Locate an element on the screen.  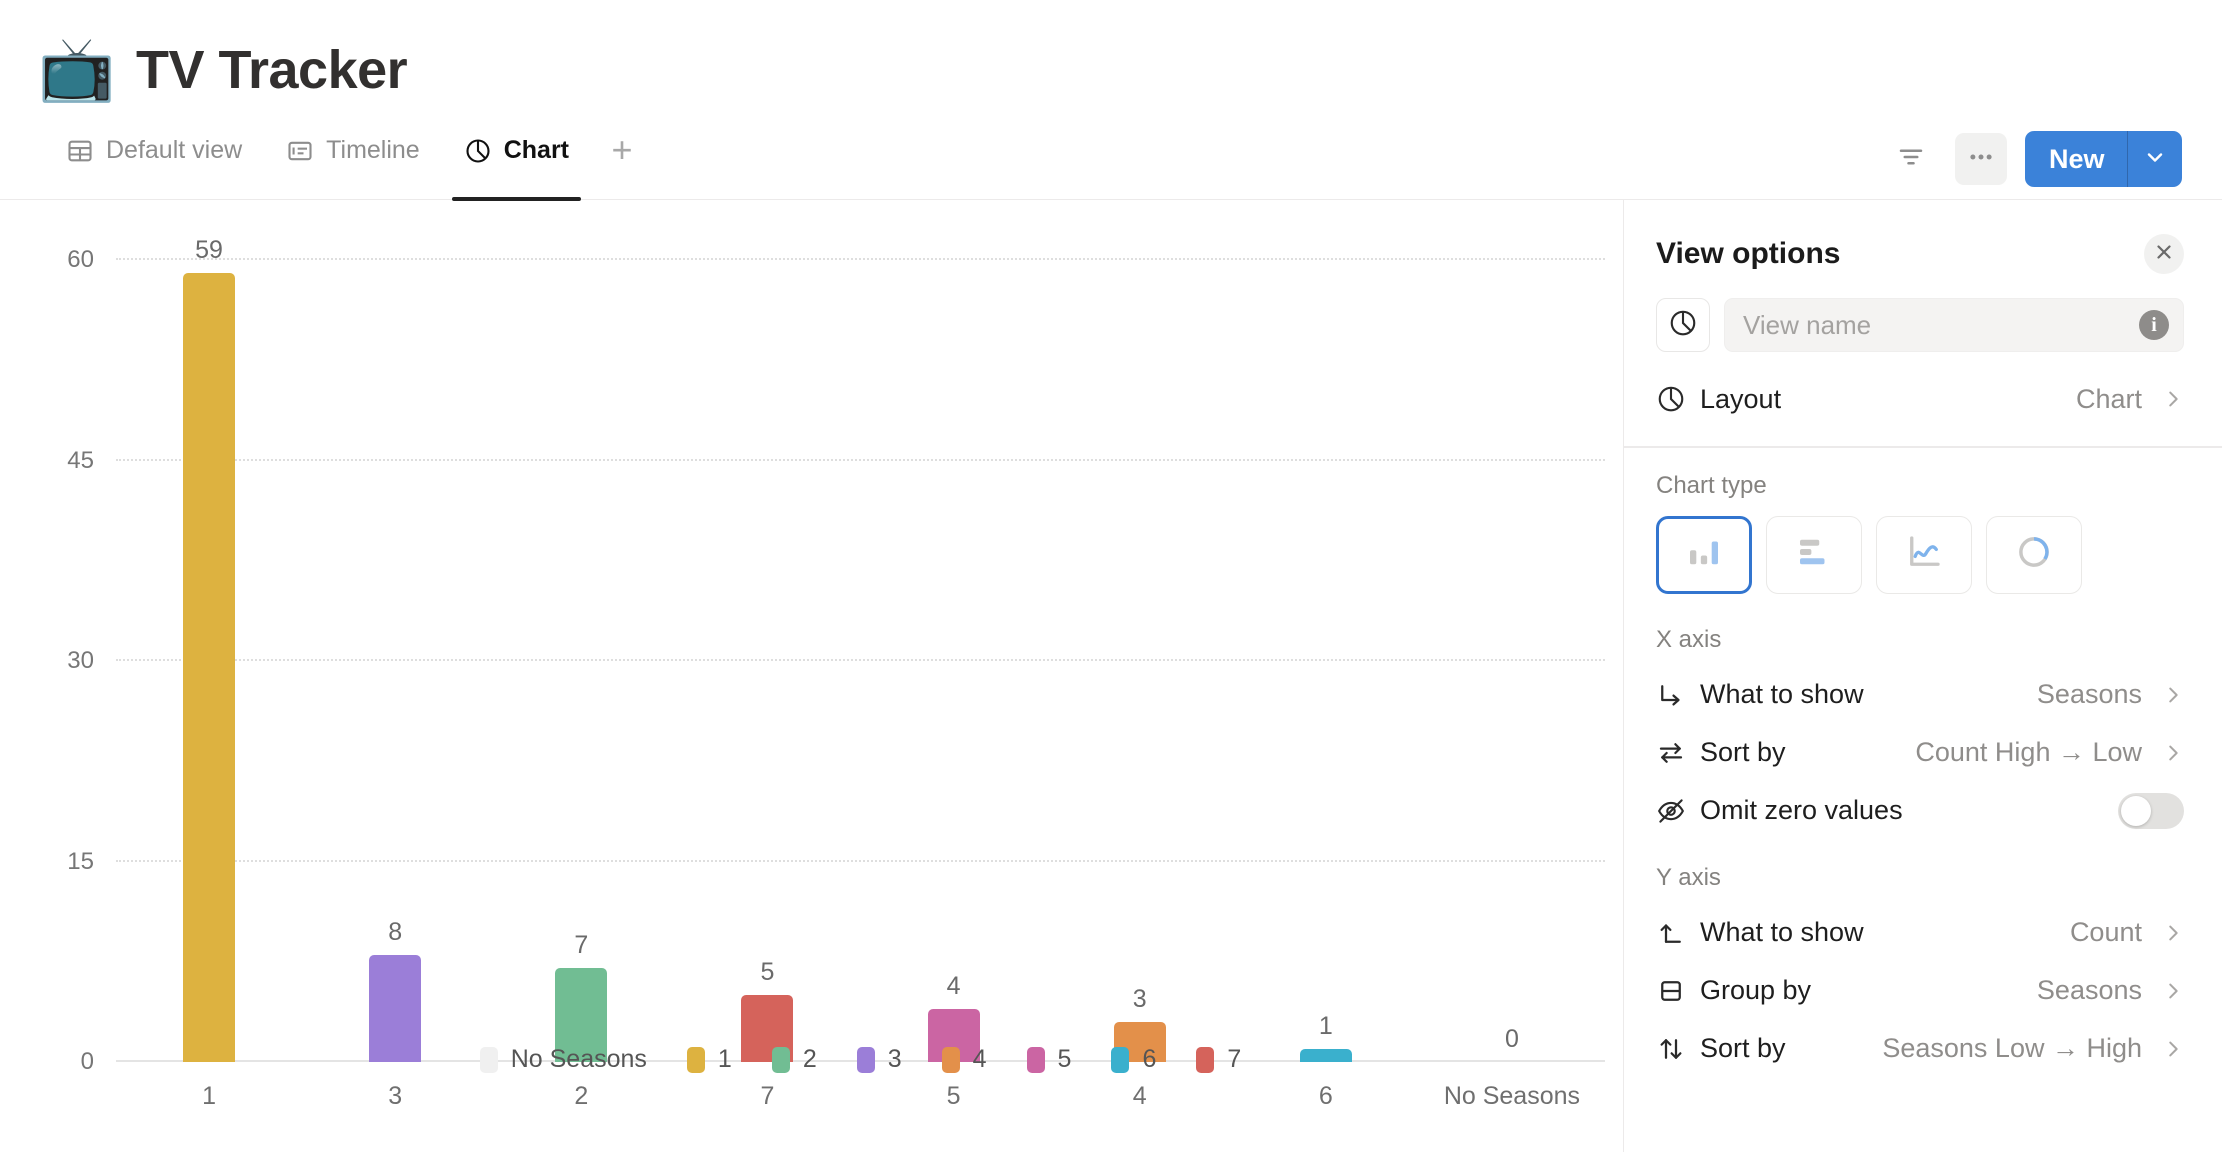
timeline-icon is located at coordinates (300, 151).